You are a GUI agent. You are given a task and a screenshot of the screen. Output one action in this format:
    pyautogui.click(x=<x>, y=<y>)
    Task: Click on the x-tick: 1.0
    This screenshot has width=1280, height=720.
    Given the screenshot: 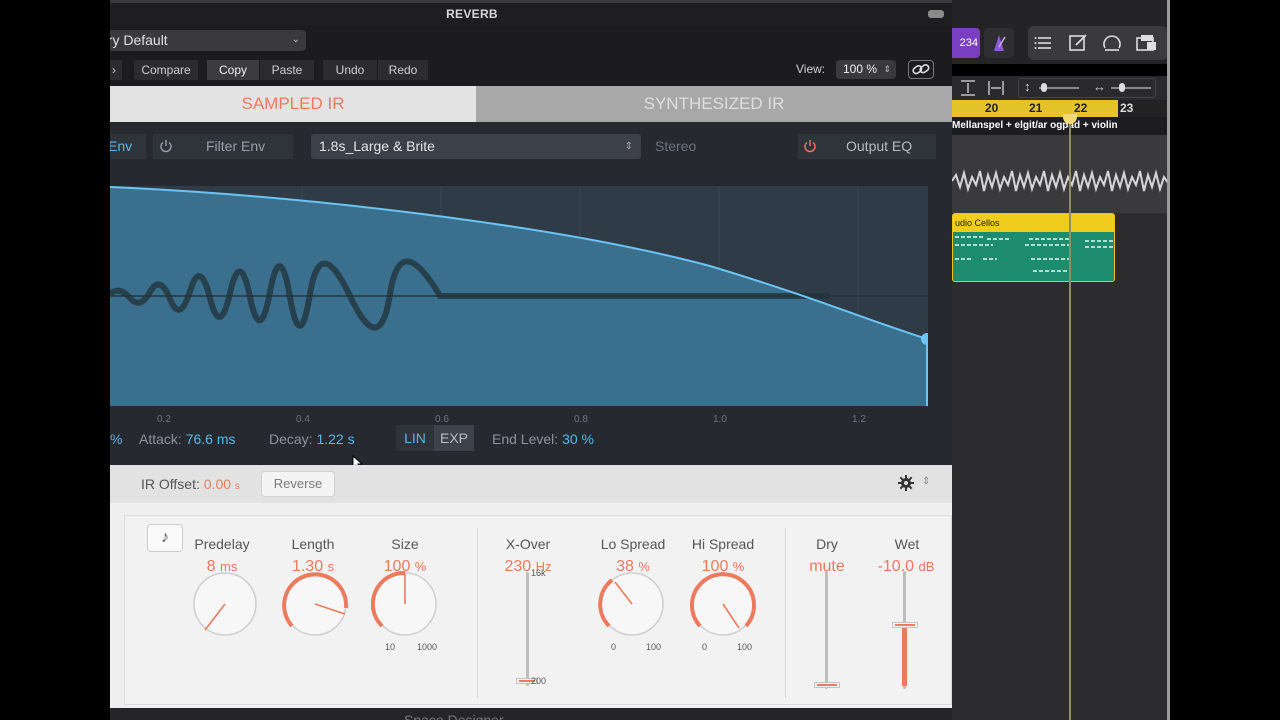 What is the action you would take?
    pyautogui.click(x=720, y=419)
    